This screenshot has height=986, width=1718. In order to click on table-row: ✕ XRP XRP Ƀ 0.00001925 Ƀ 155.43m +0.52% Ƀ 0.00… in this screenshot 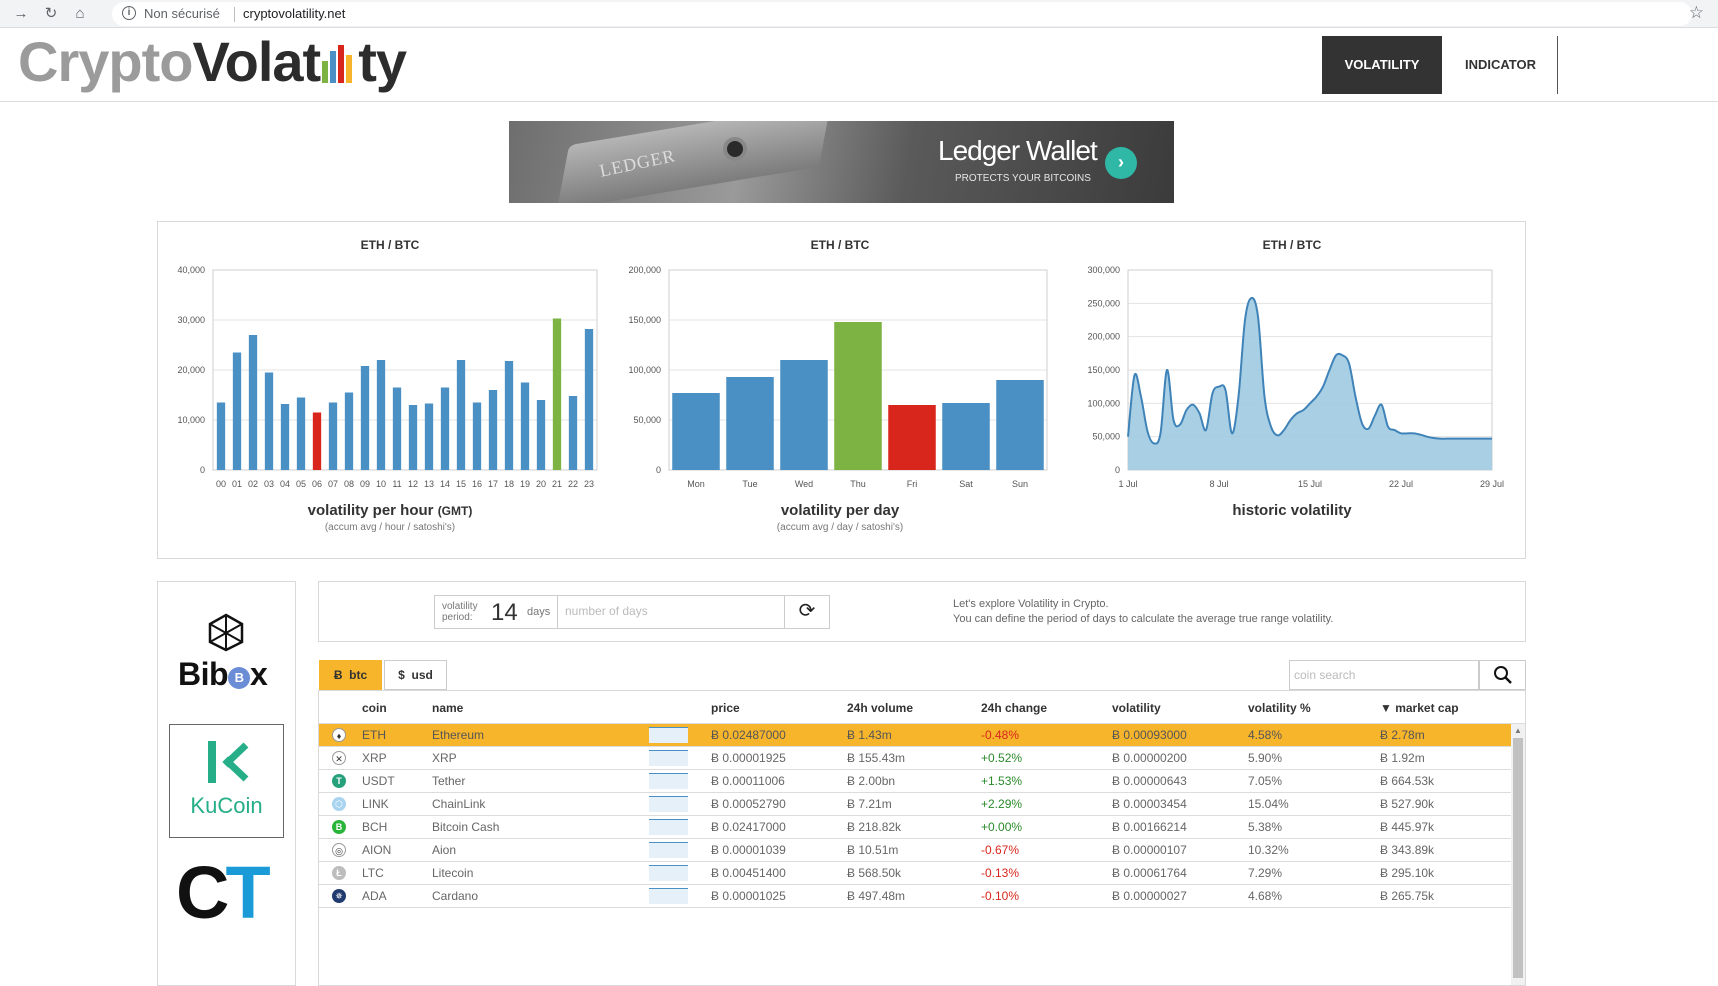, I will do `click(915, 758)`.